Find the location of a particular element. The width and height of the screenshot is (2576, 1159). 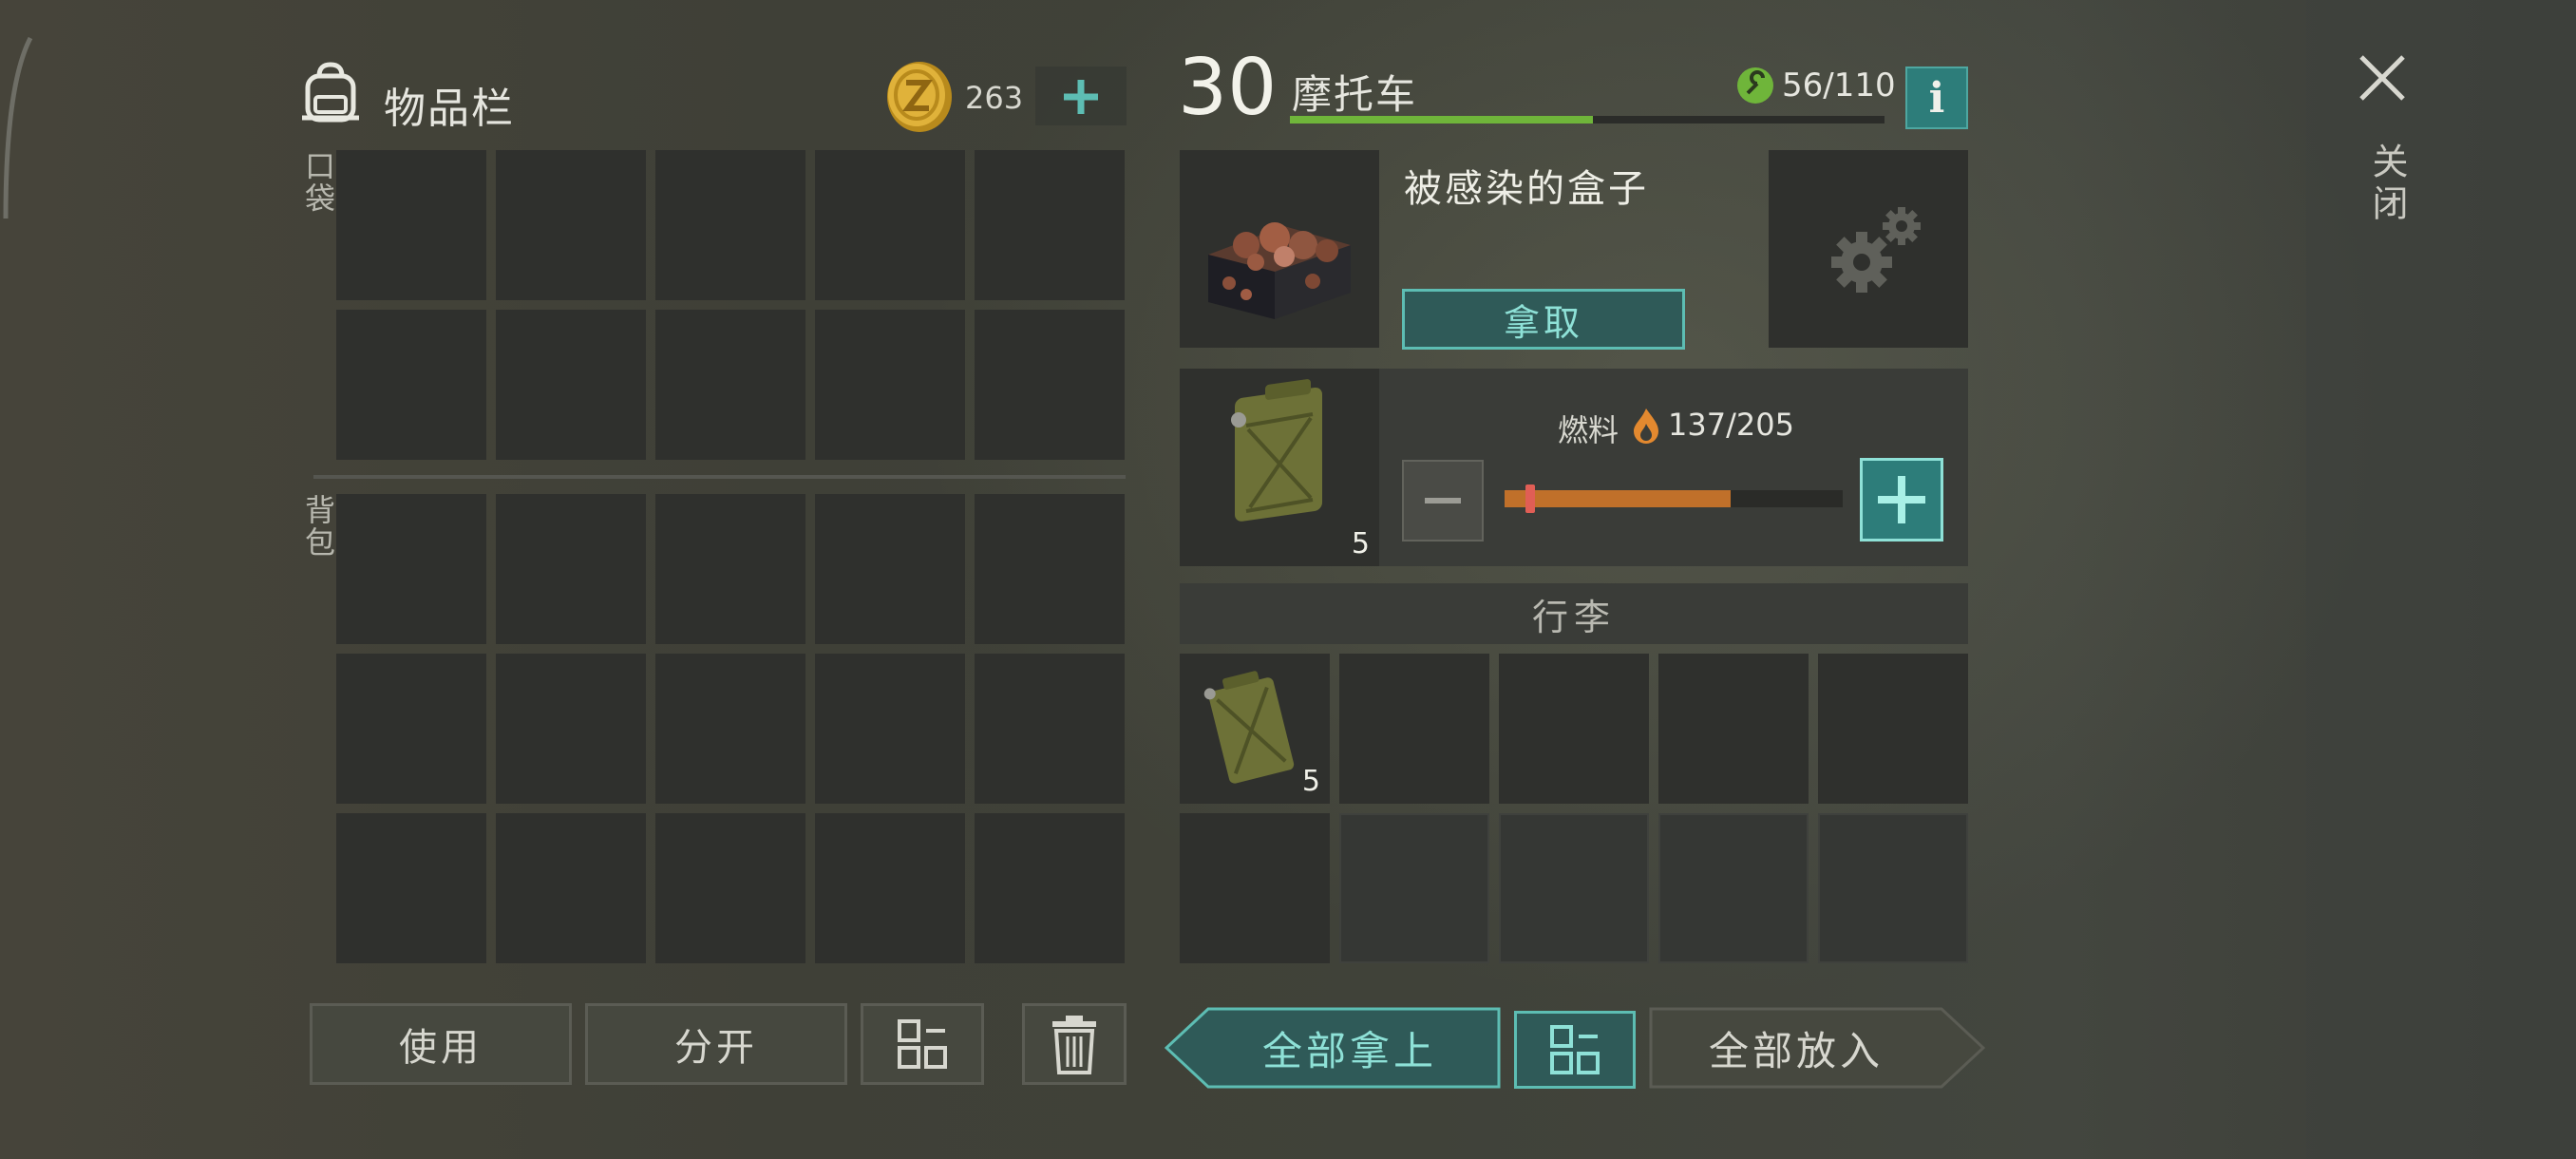

fuel-slider-handle is located at coordinates (1530, 498).